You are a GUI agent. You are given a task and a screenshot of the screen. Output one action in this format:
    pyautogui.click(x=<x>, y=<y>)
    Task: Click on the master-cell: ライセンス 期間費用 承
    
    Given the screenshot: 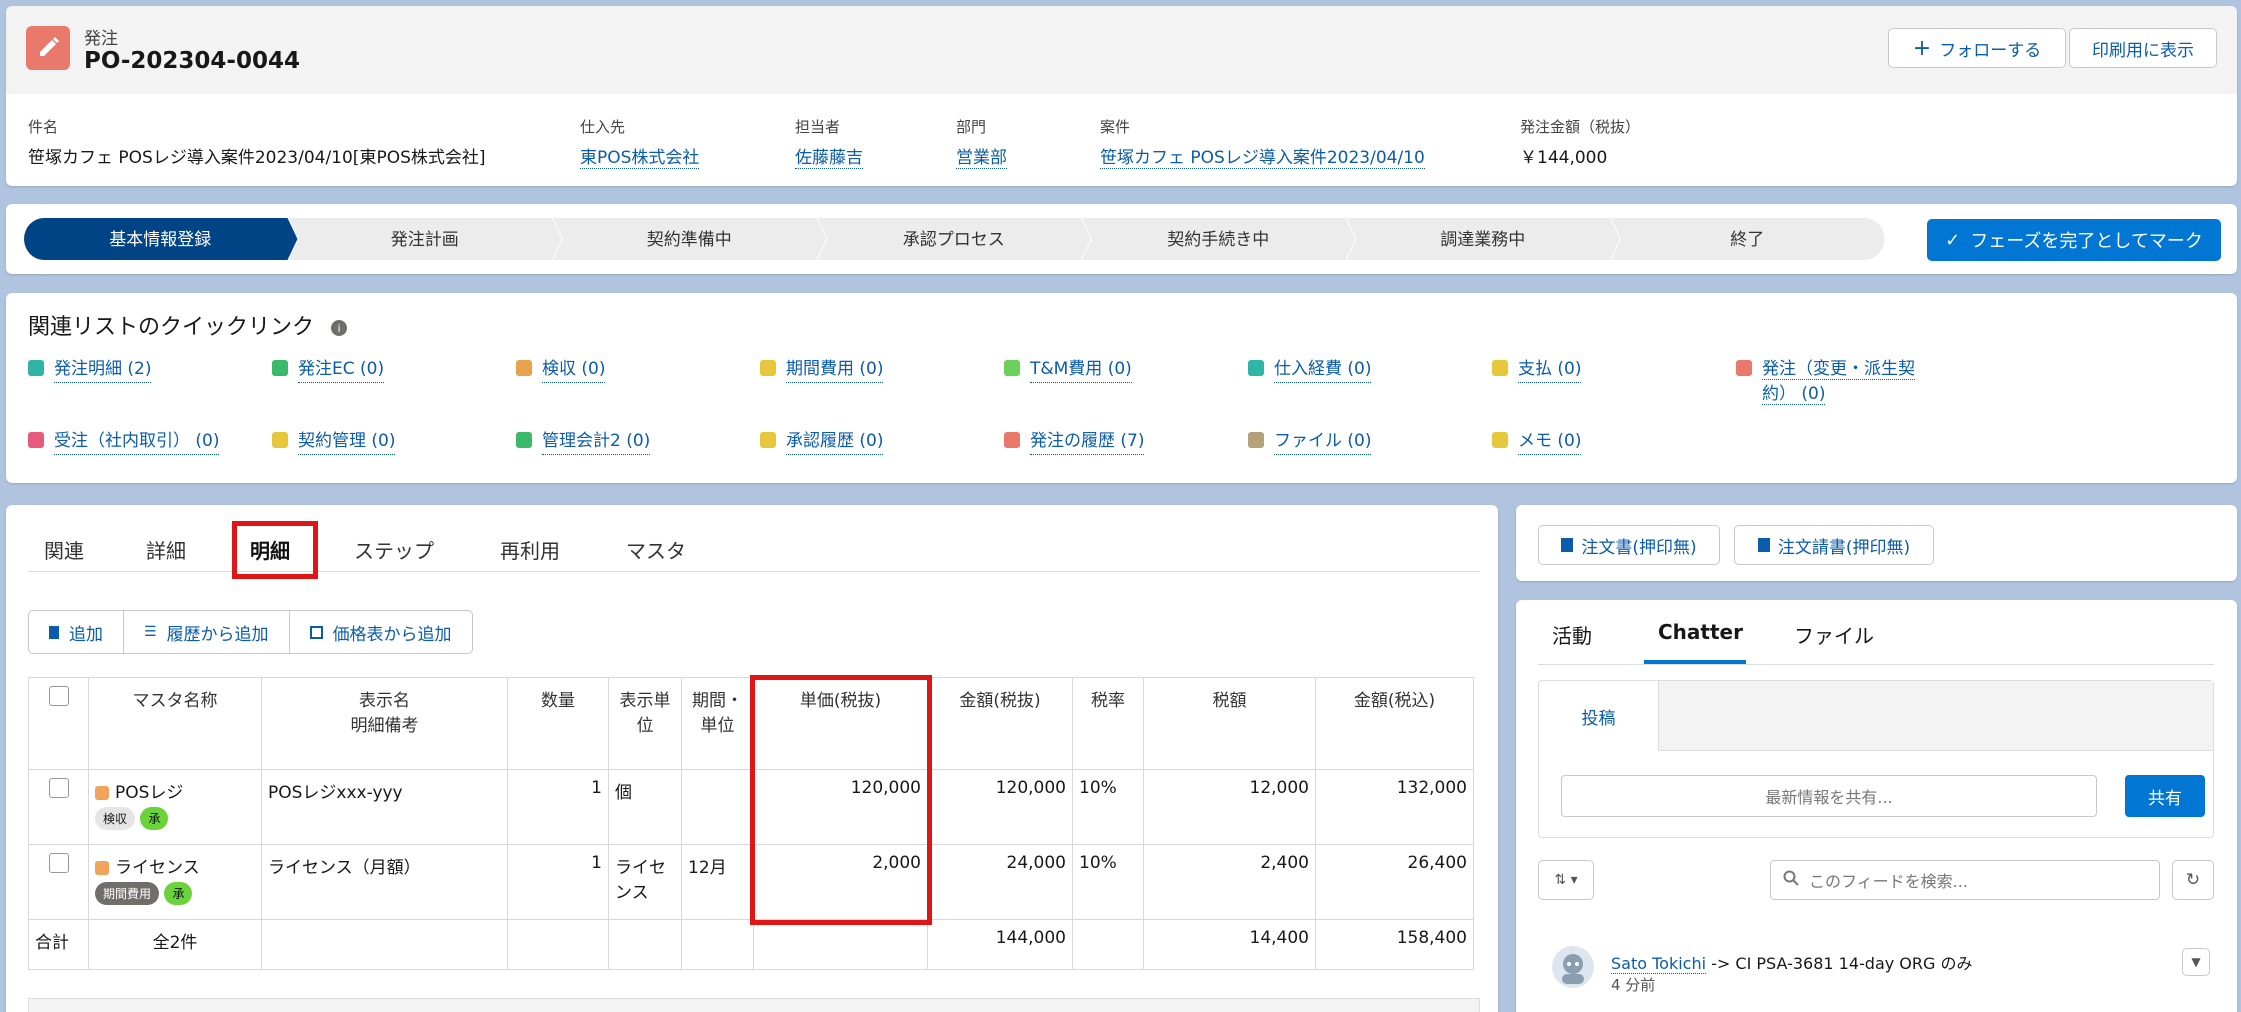 What is the action you would take?
    pyautogui.click(x=175, y=882)
    